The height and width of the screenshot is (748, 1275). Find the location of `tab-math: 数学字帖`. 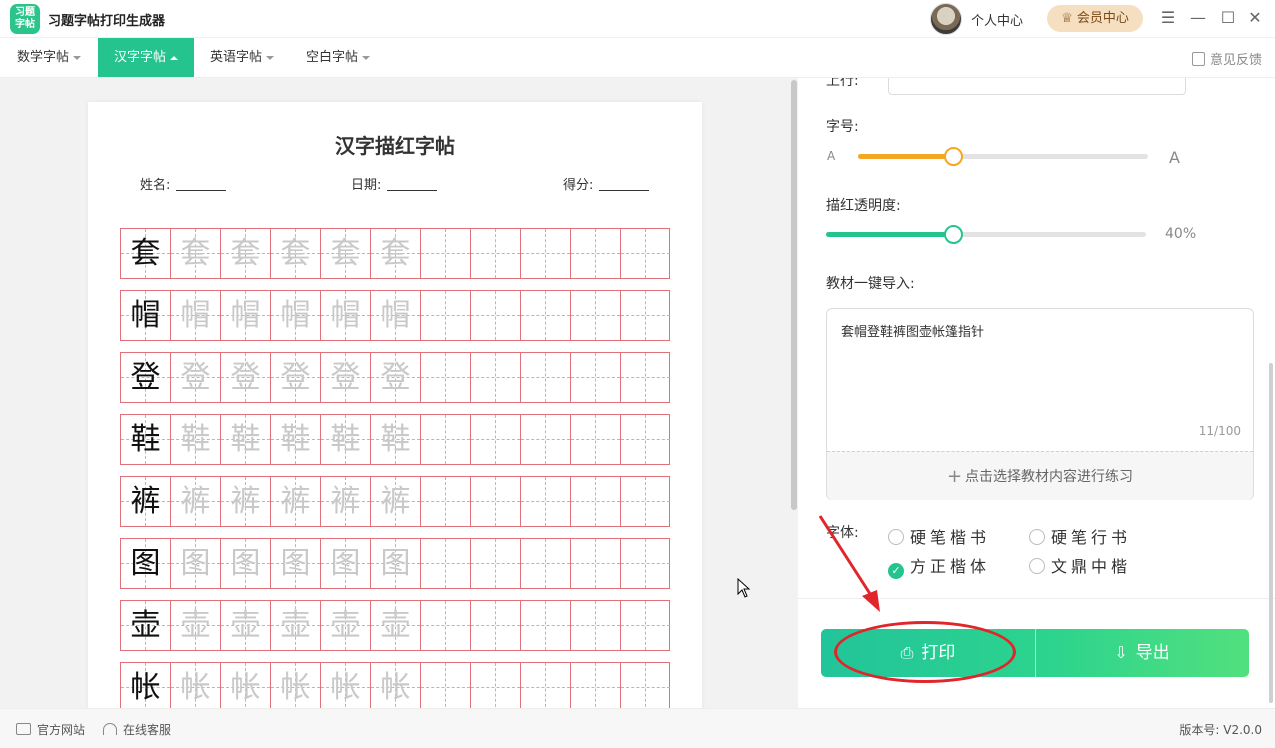

tab-math: 数学字帖 is located at coordinates (49, 57).